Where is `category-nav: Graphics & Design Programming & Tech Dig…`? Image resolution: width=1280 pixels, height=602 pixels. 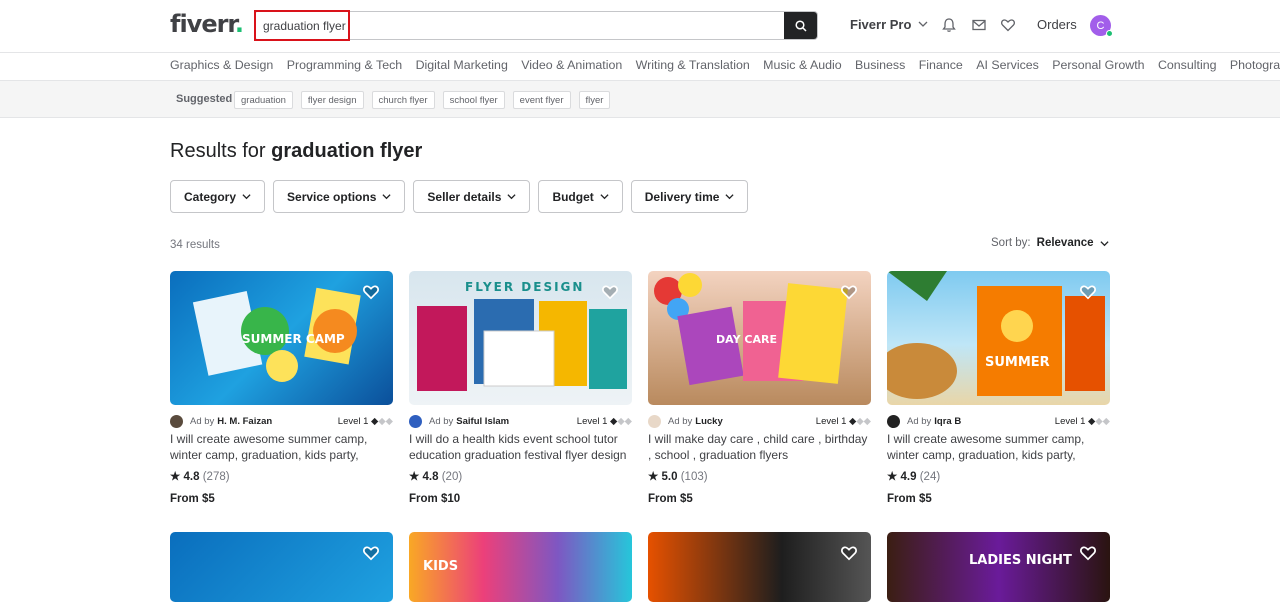
category-nav: Graphics & Design Programming & Tech Dig… is located at coordinates (725, 68).